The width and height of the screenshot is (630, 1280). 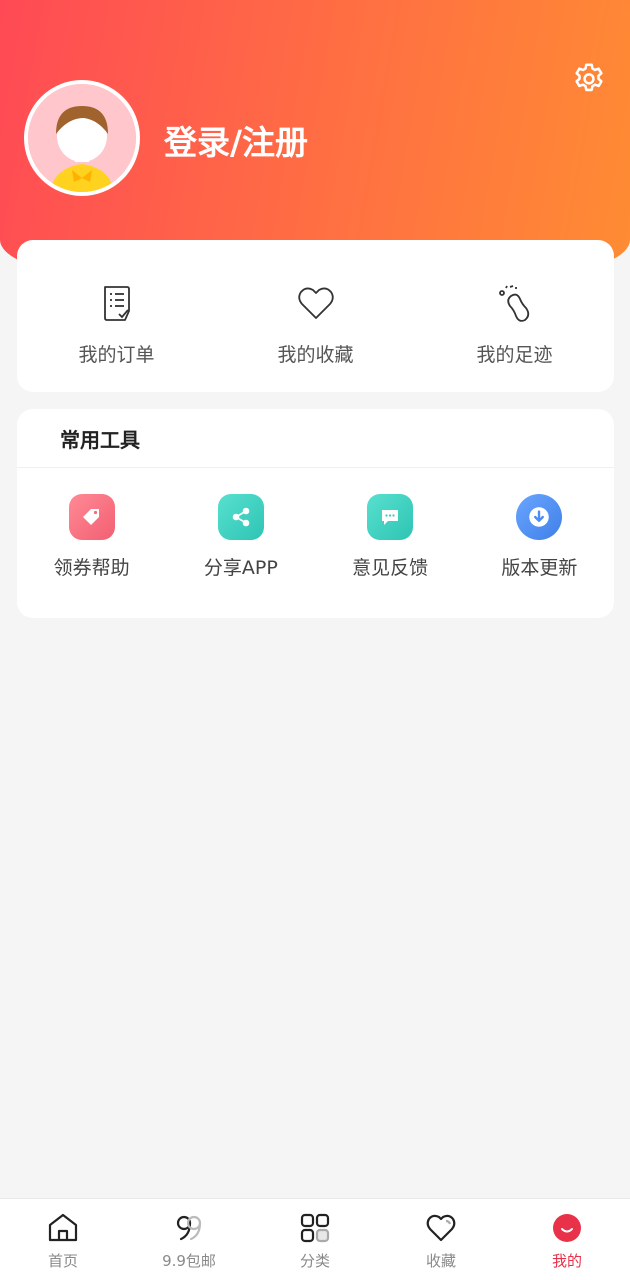 What do you see at coordinates (91, 568) in the screenshot?
I see `coupon-help-label: 领券帮助` at bounding box center [91, 568].